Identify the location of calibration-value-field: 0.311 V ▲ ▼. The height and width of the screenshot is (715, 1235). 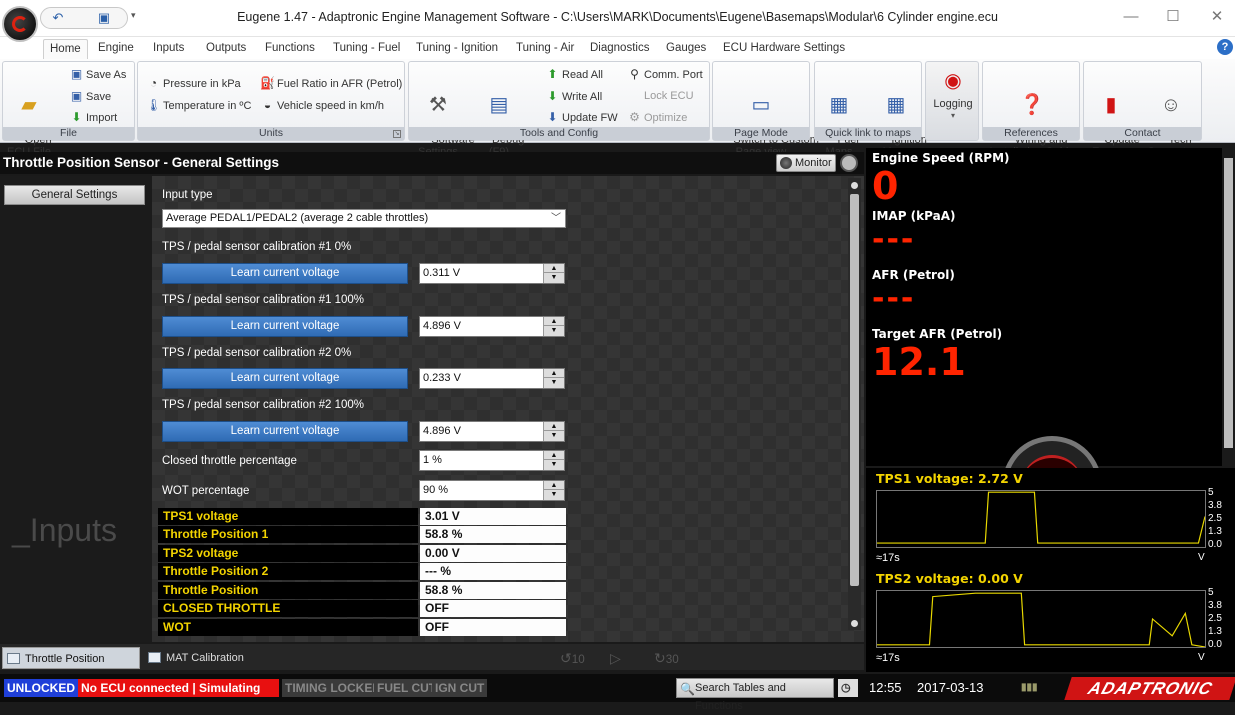
(492, 273).